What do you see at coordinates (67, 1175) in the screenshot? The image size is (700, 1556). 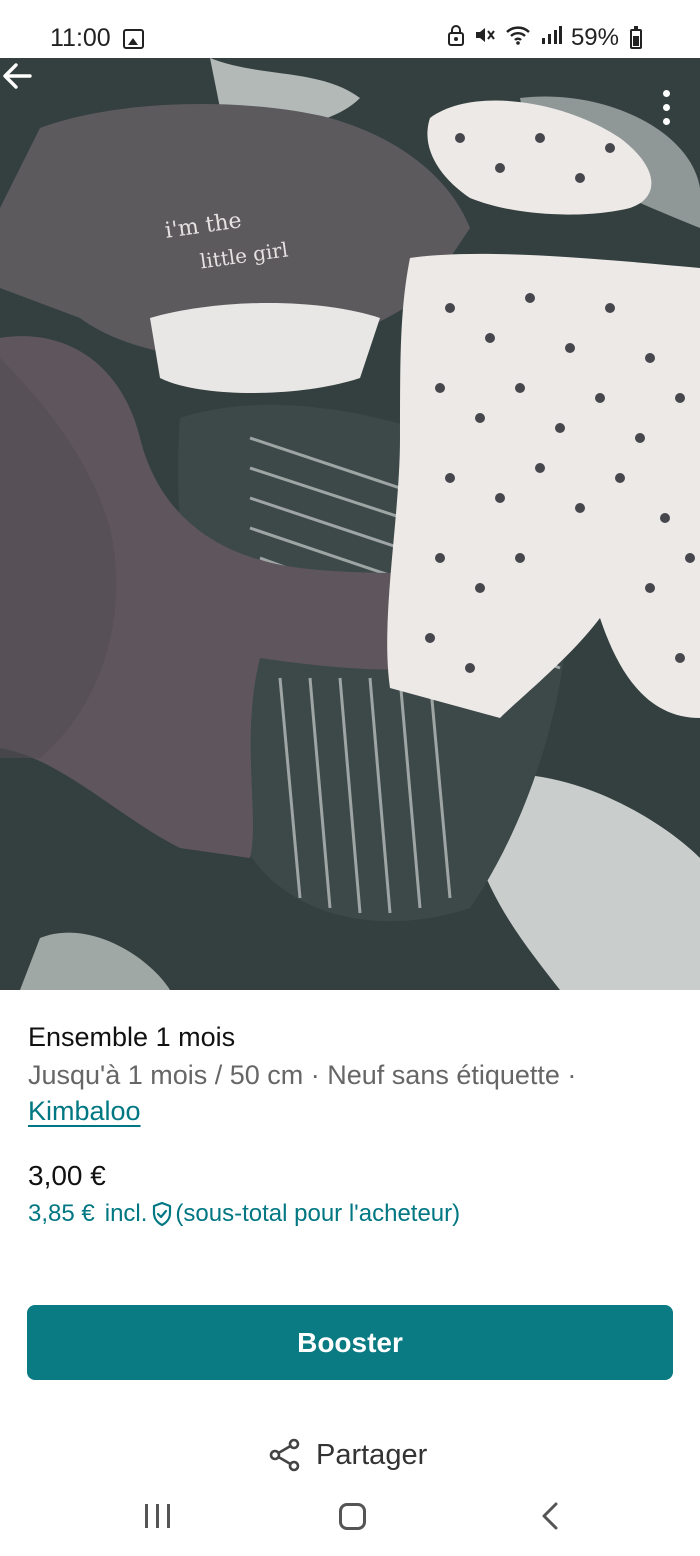 I see `item-price: 3,00 €` at bounding box center [67, 1175].